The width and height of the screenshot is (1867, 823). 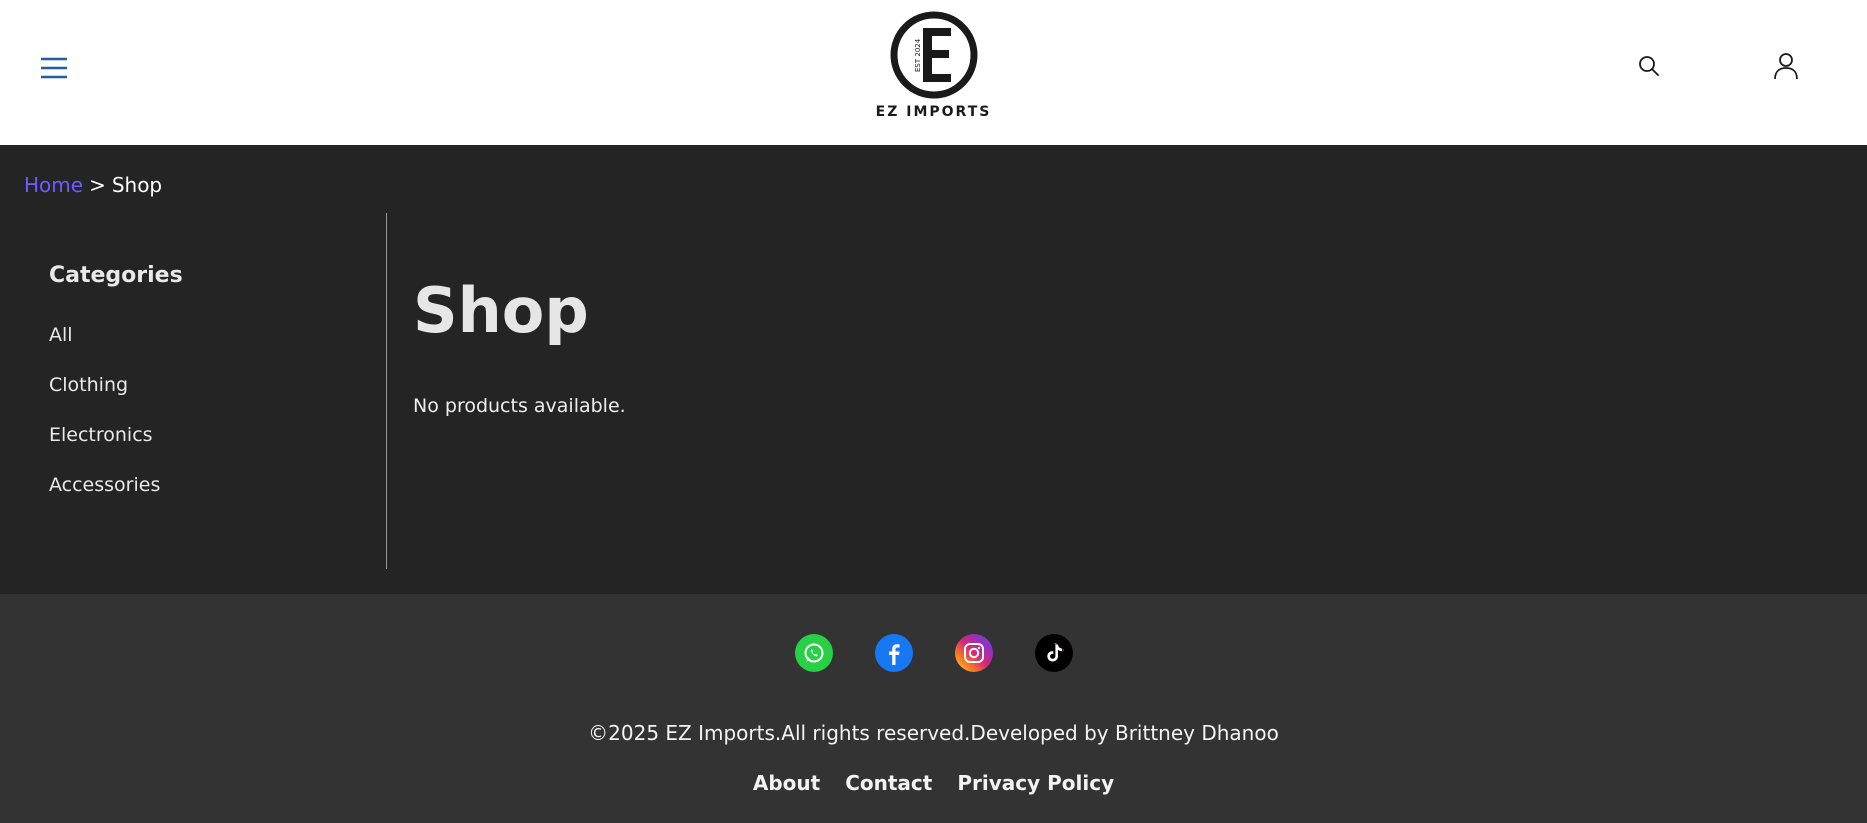 What do you see at coordinates (116, 275) in the screenshot?
I see `categories-title: Categories` at bounding box center [116, 275].